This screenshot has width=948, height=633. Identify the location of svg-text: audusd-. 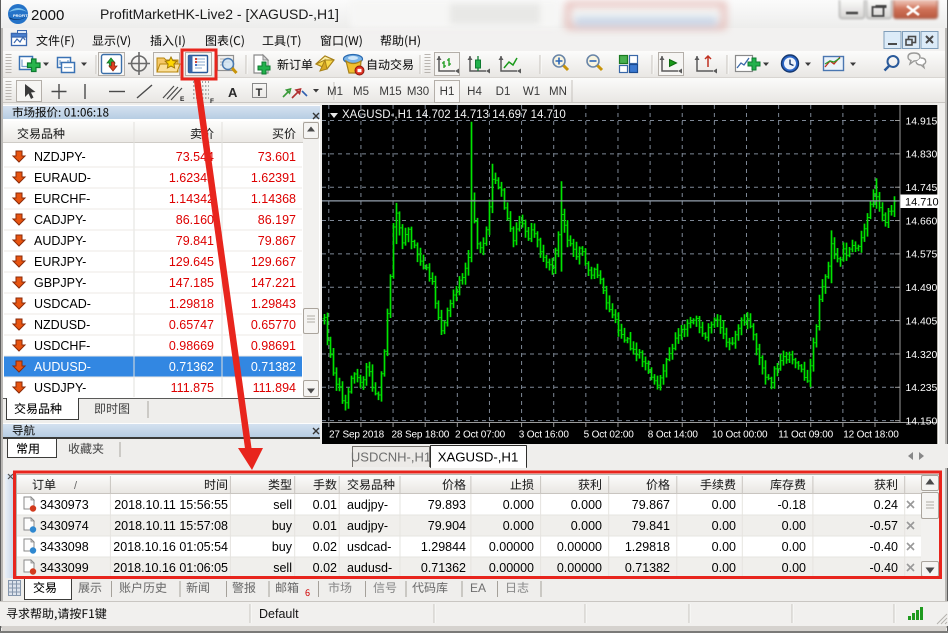
(369, 568).